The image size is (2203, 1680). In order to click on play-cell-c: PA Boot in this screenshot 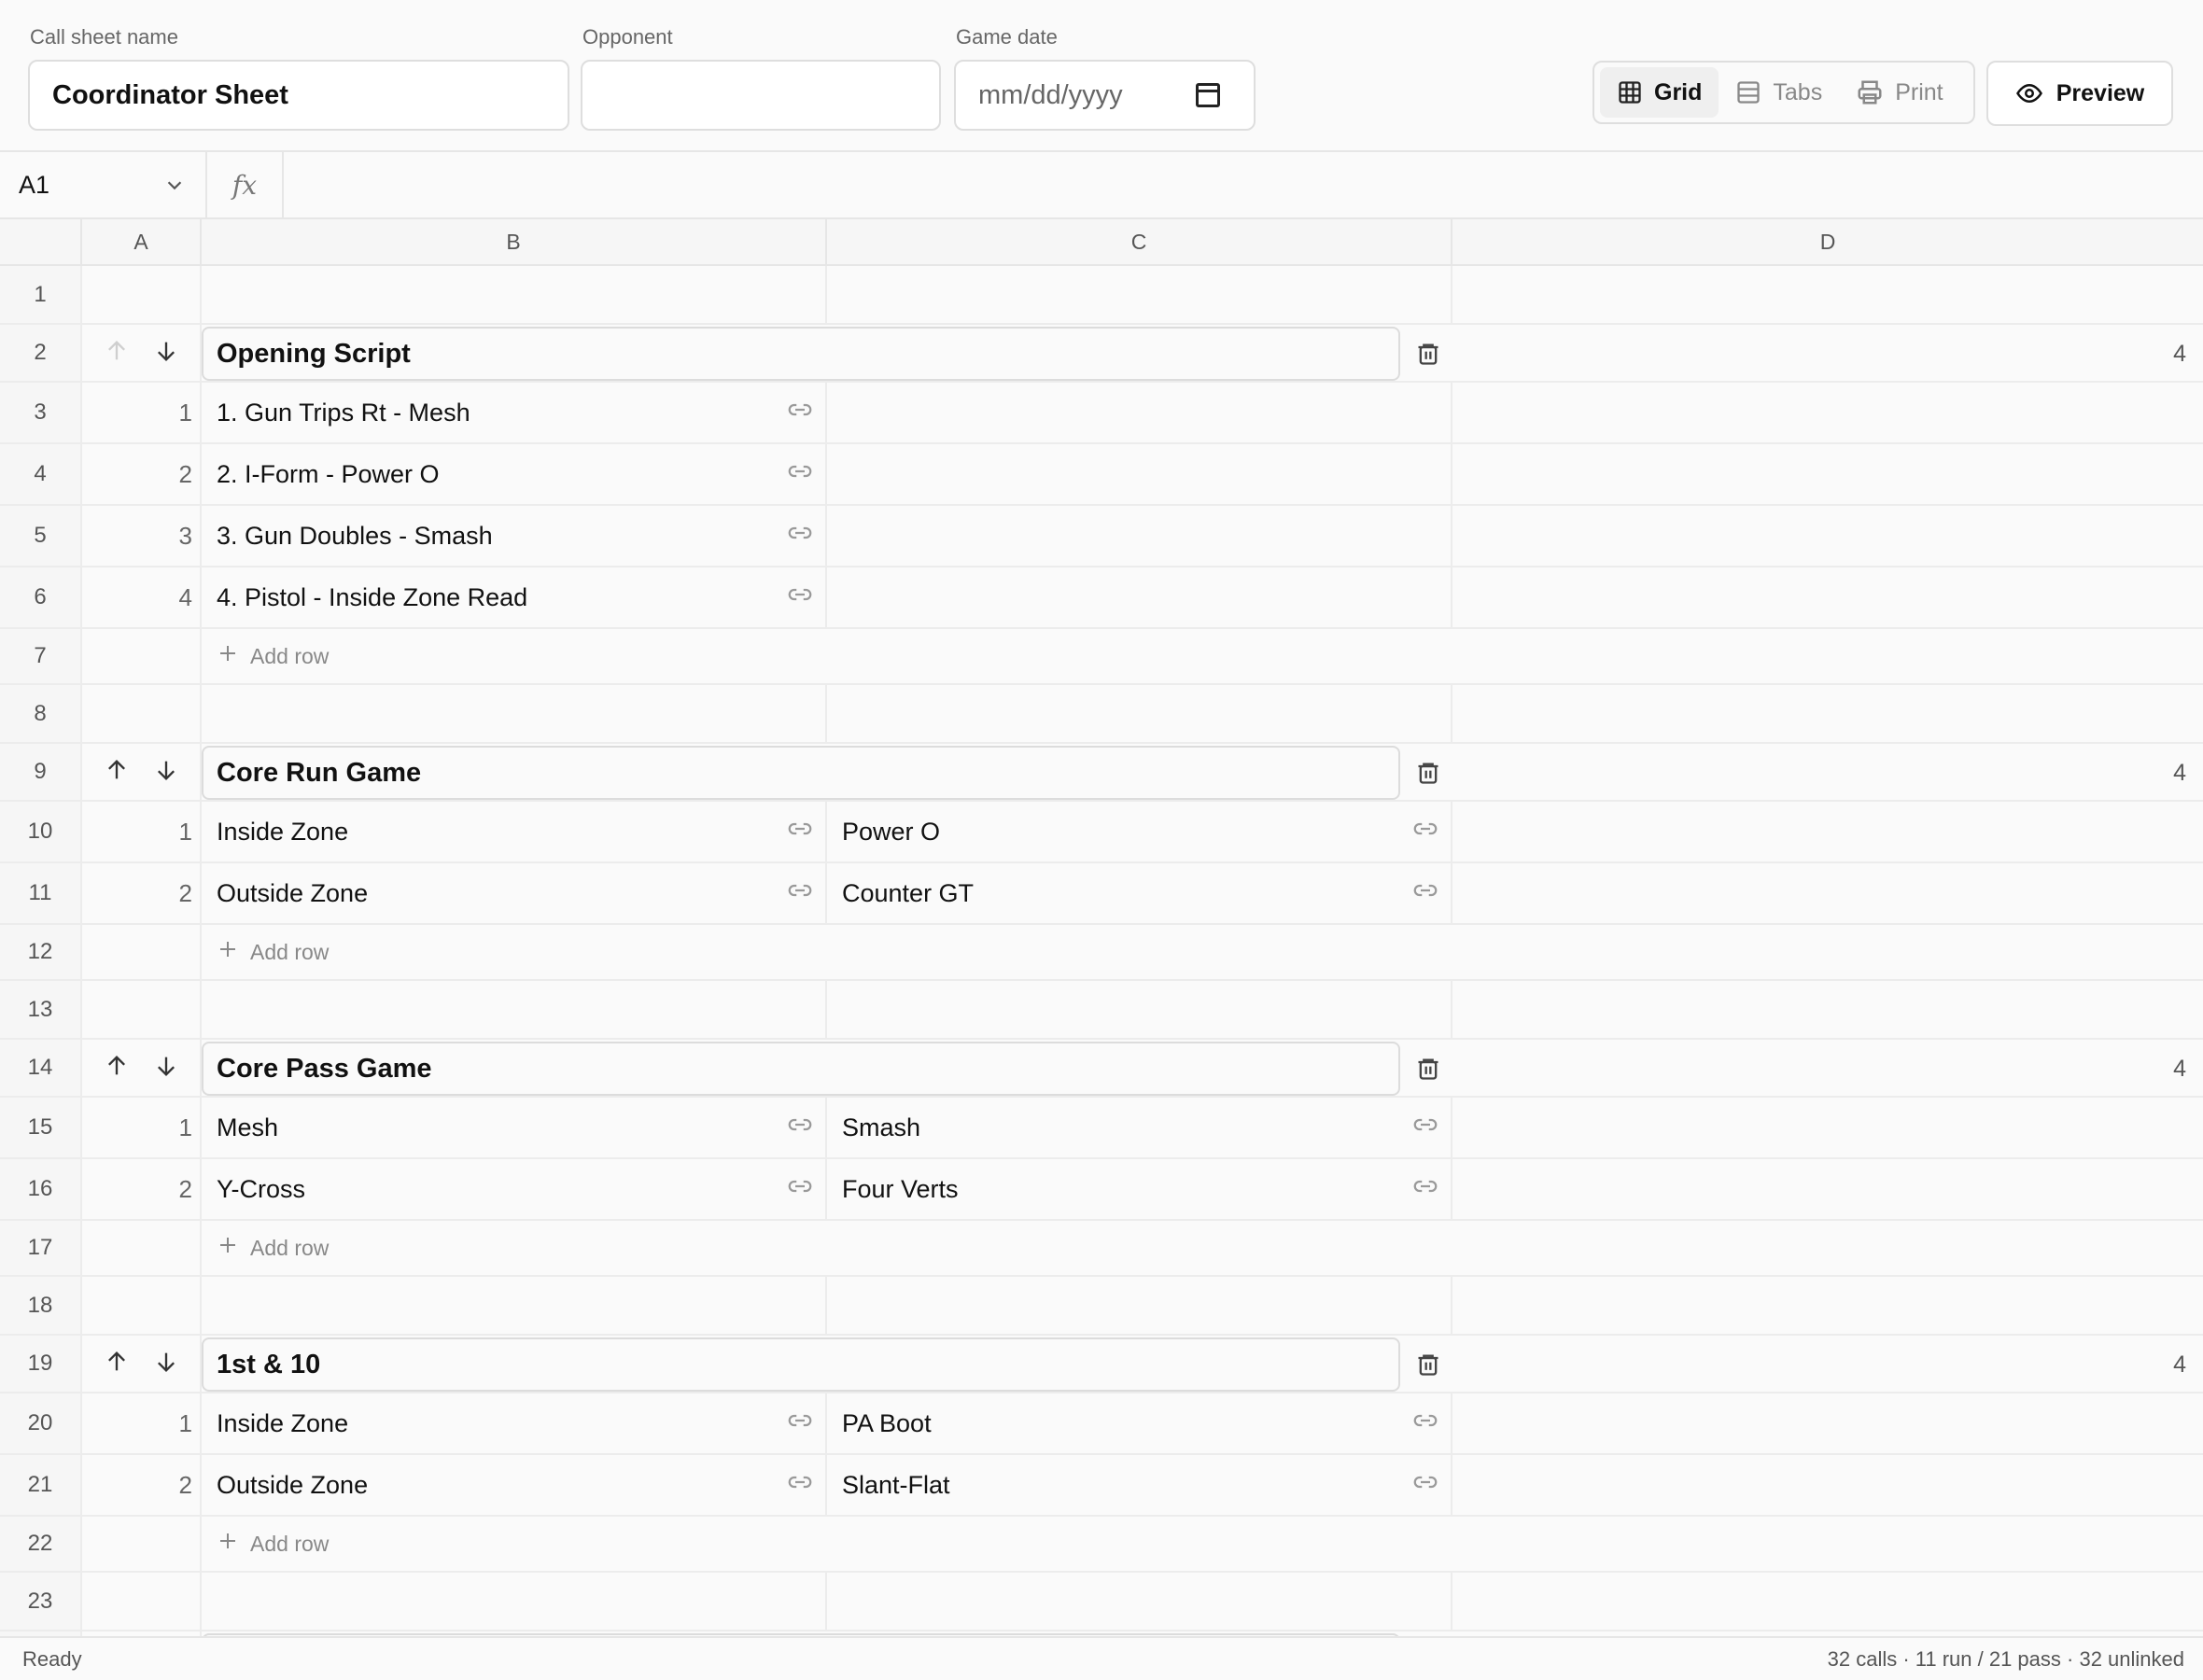, I will do `click(1140, 1423)`.